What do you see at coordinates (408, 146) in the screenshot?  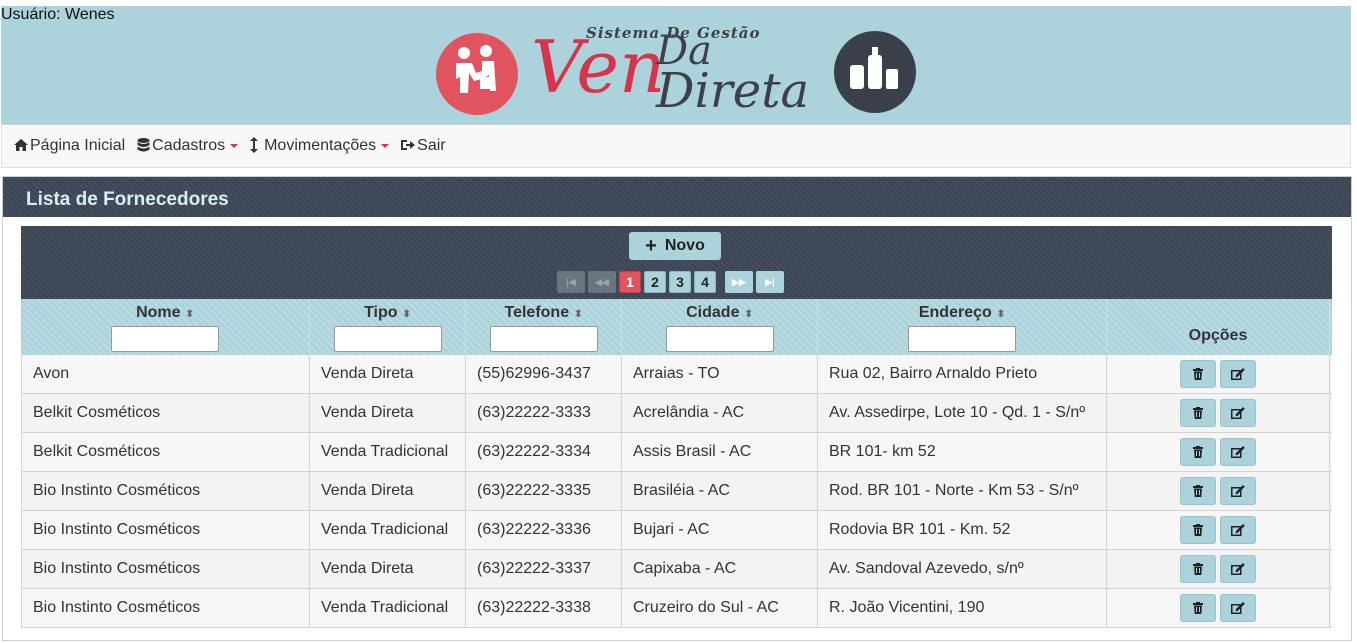 I see `sign-out-icon` at bounding box center [408, 146].